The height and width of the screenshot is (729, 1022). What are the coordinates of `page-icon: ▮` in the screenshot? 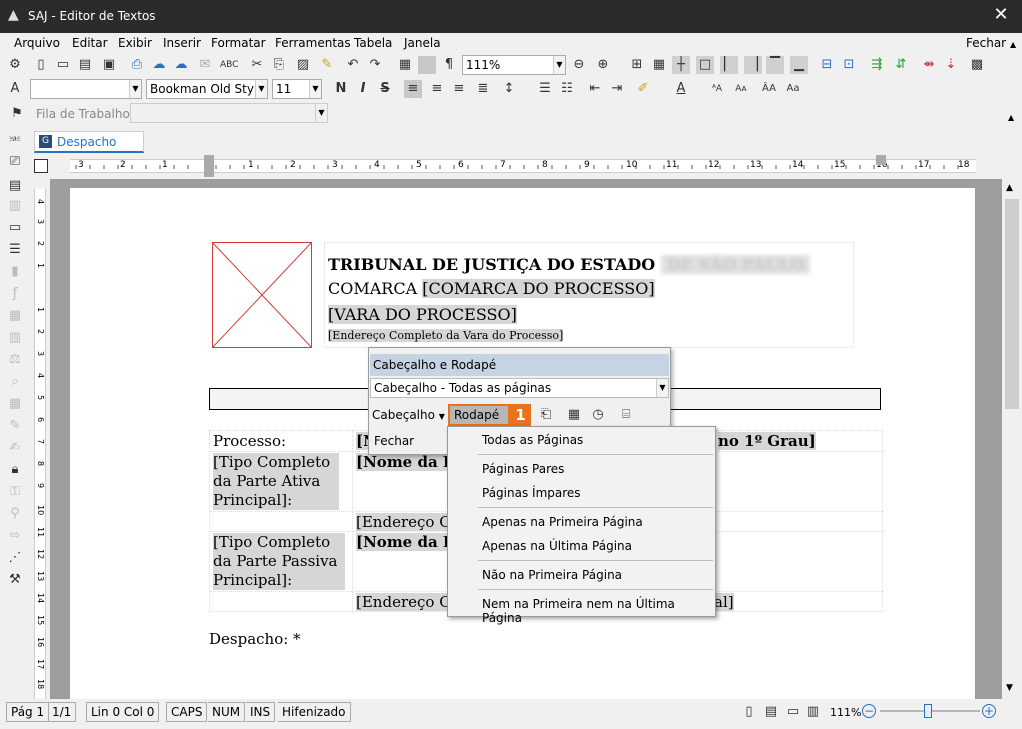 It's located at (15, 272).